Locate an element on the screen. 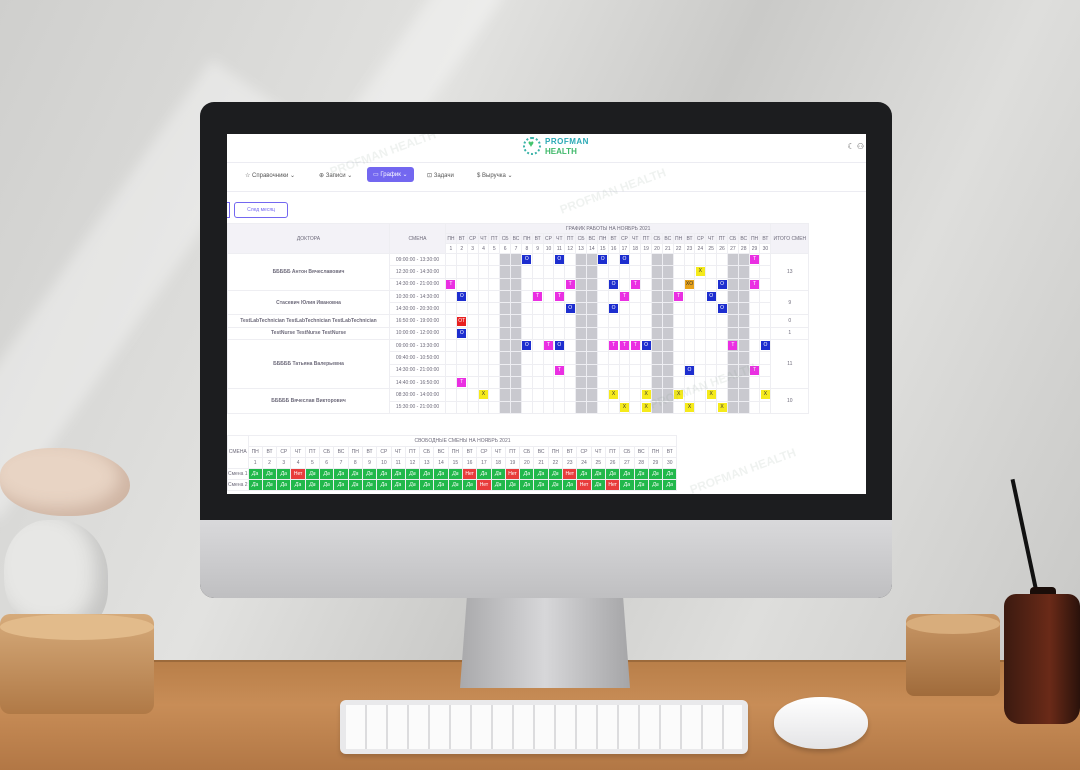  free-shift-cell: Нет is located at coordinates (484, 485).